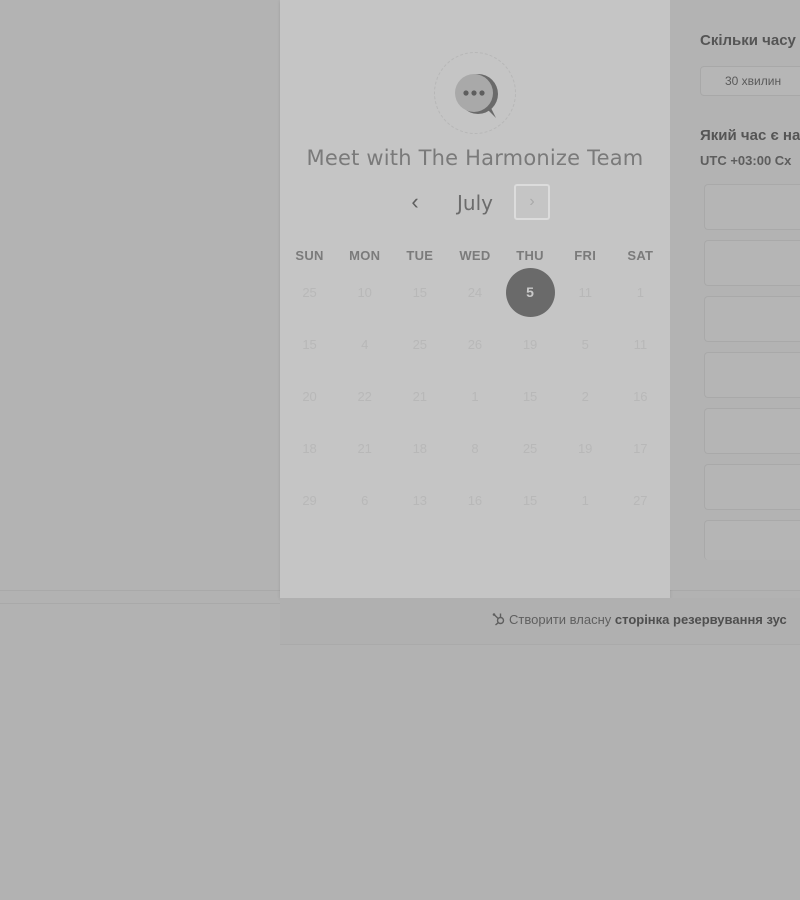 The image size is (800, 900). I want to click on calendar-day: 2, so click(585, 396).